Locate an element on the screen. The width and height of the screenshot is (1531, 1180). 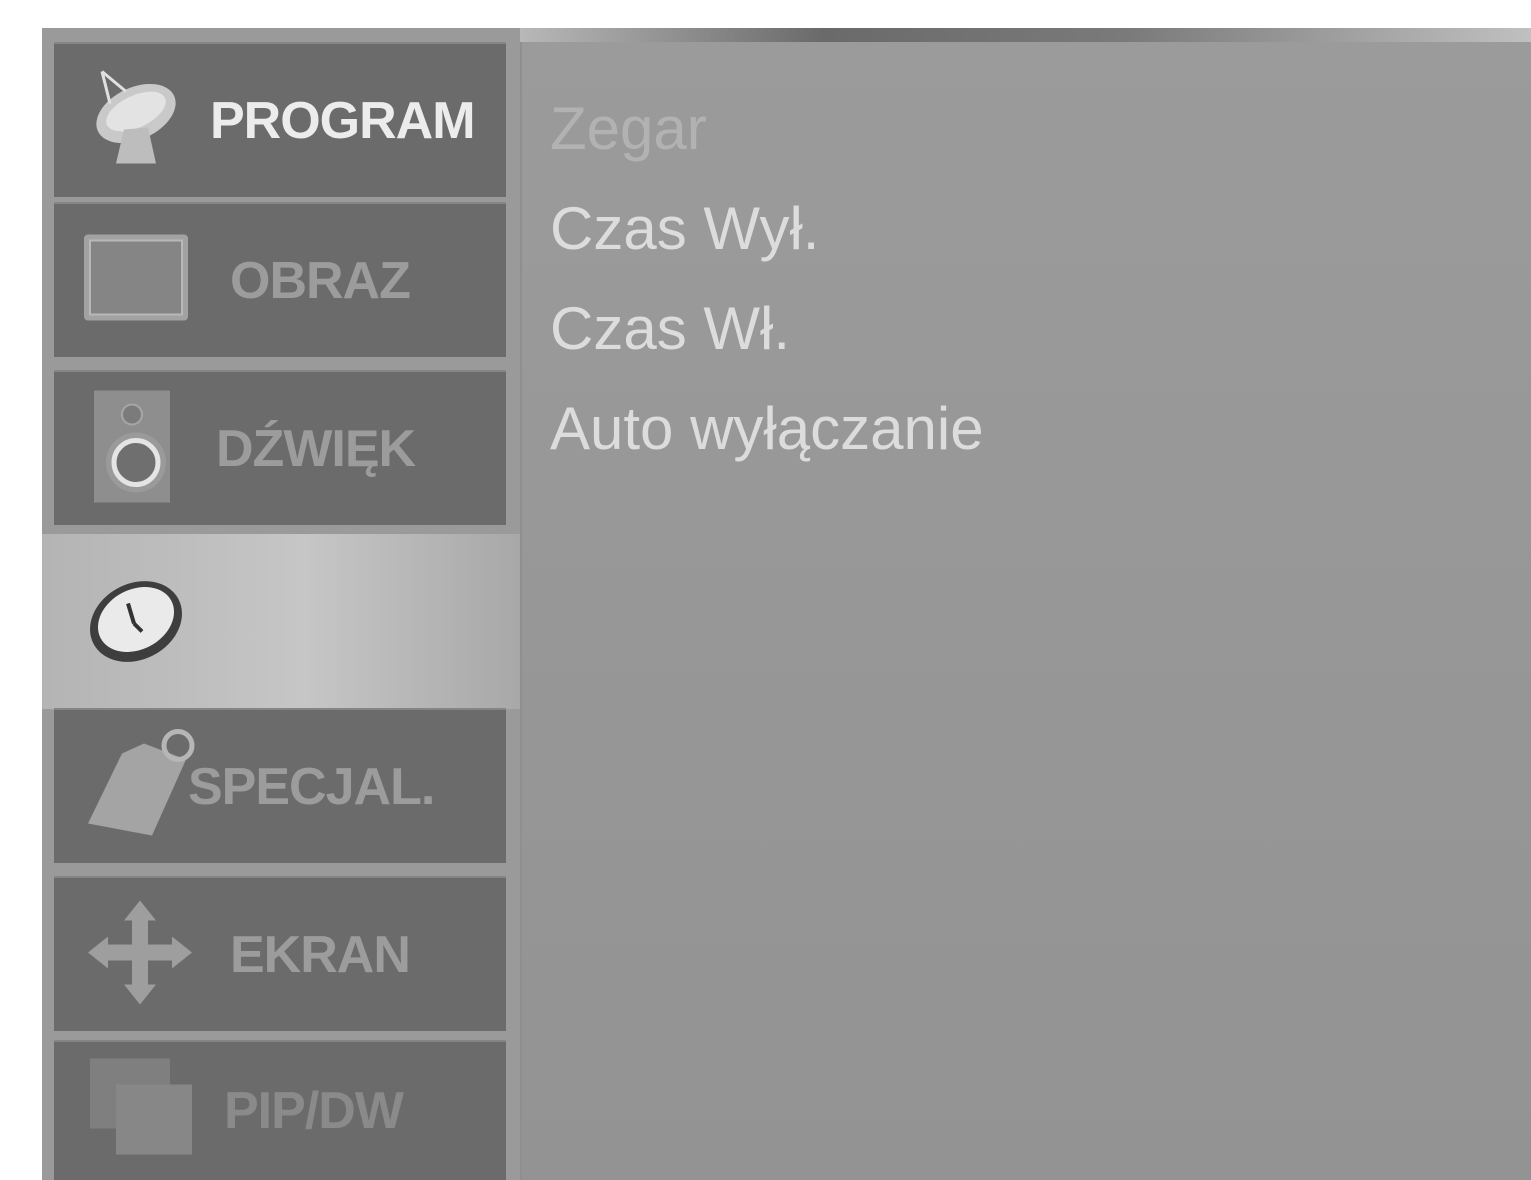
tag-icon is located at coordinates (142, 786).